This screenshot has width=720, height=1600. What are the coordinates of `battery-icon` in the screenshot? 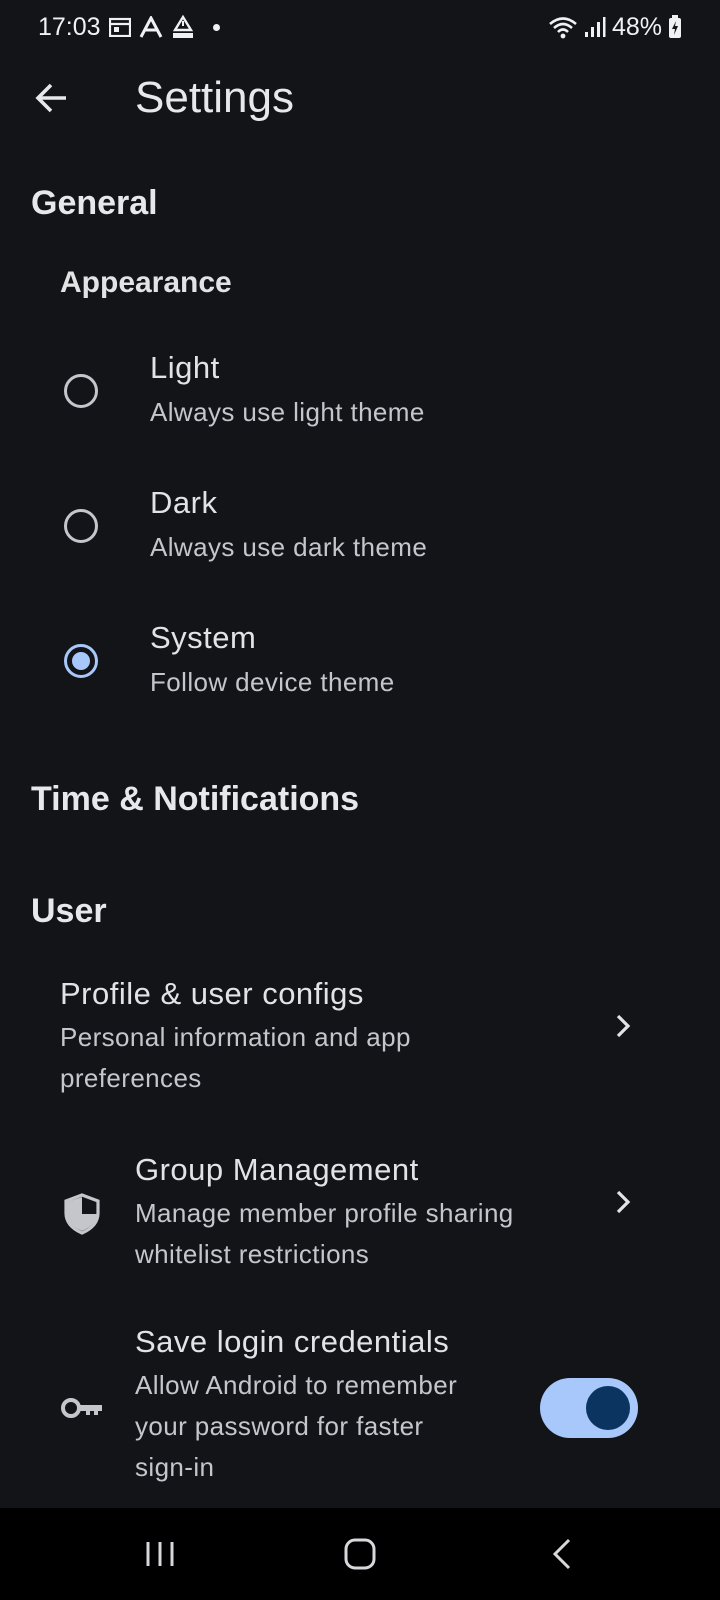 It's located at (675, 27).